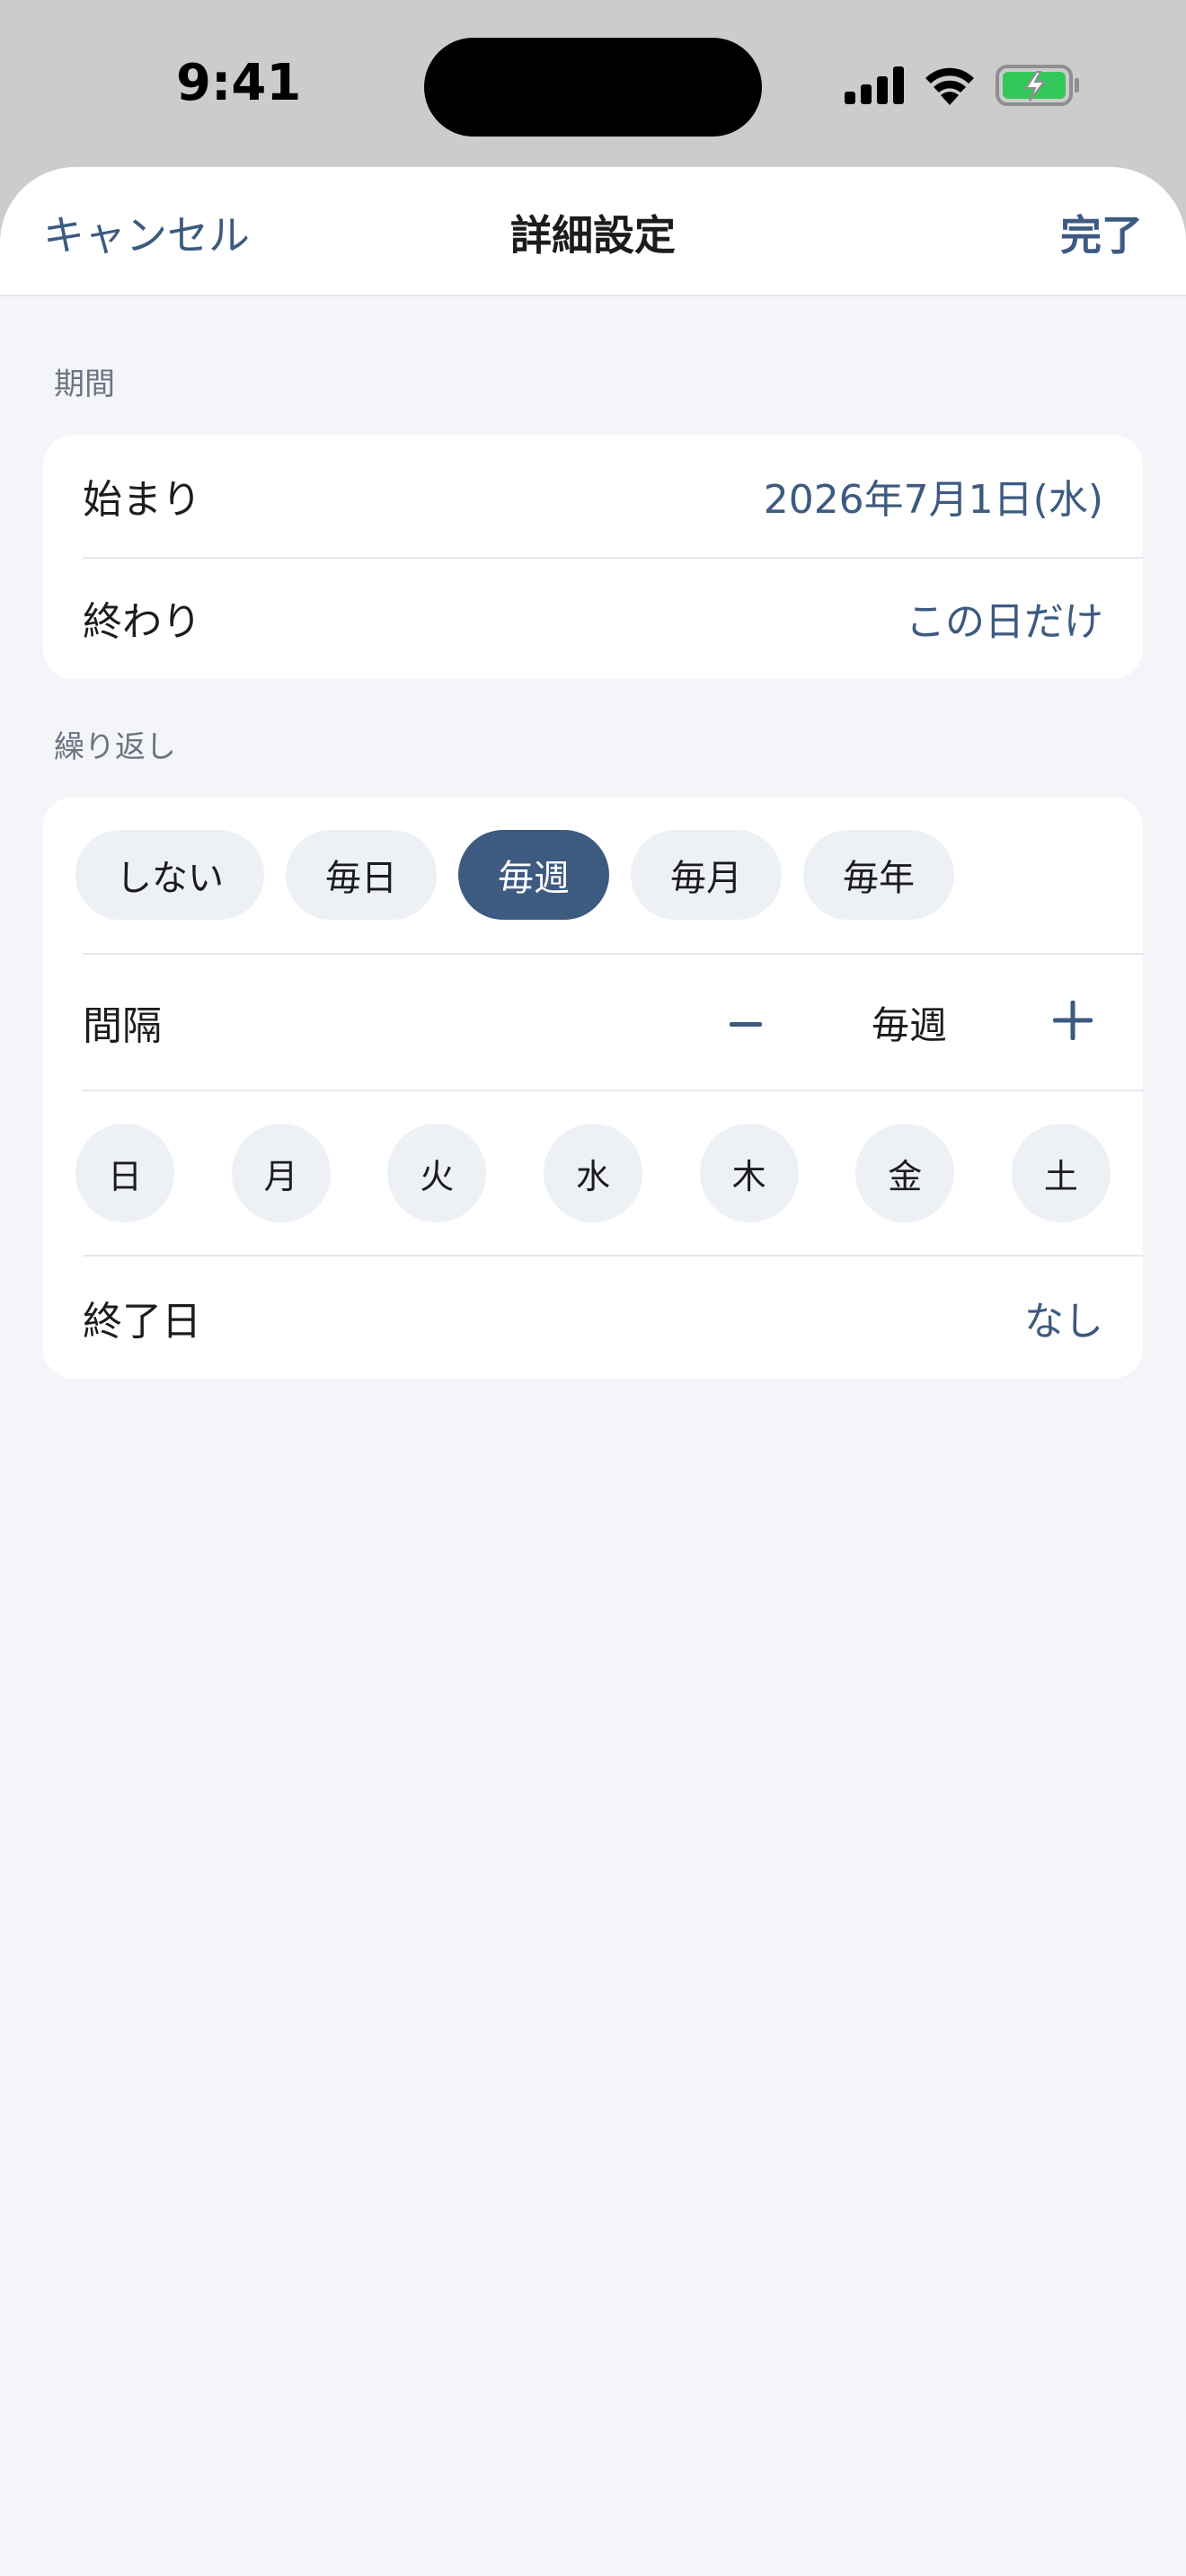 Image resolution: width=1186 pixels, height=2576 pixels. Describe the element at coordinates (169, 875) in the screenshot. I see `frequency-option-none: しない` at that location.